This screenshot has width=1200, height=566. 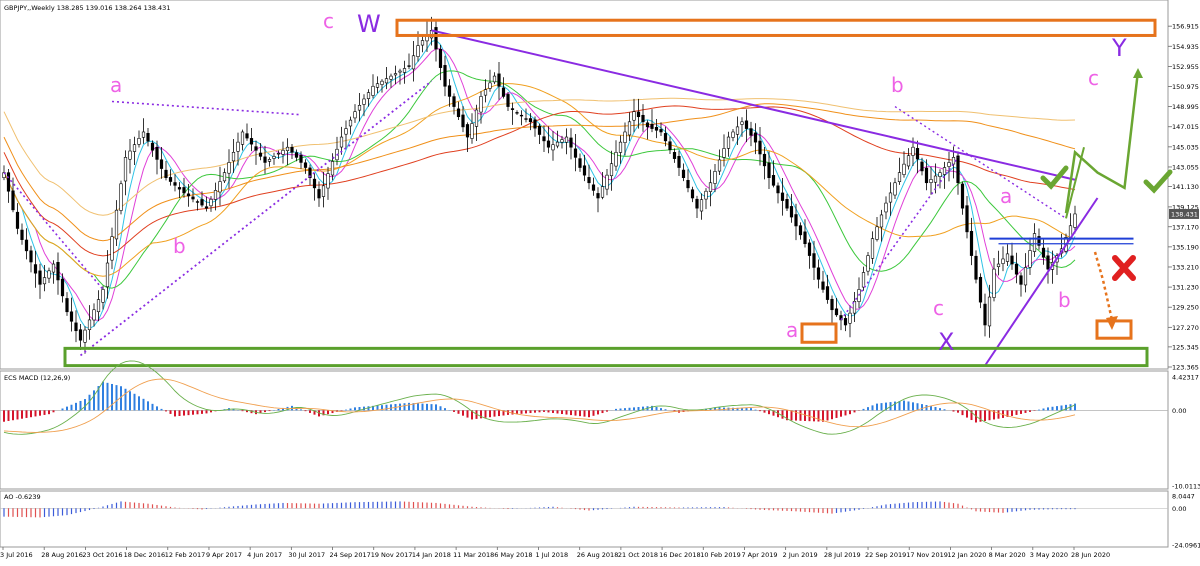 I want to click on y-tick-label: 141.130, so click(x=1185, y=187).